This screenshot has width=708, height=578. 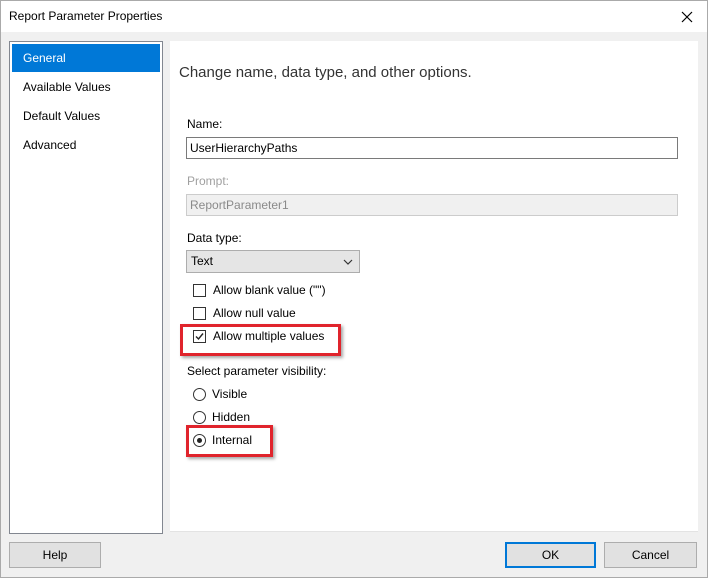 I want to click on visibility-radio-hidden: Hidden, so click(x=221, y=417).